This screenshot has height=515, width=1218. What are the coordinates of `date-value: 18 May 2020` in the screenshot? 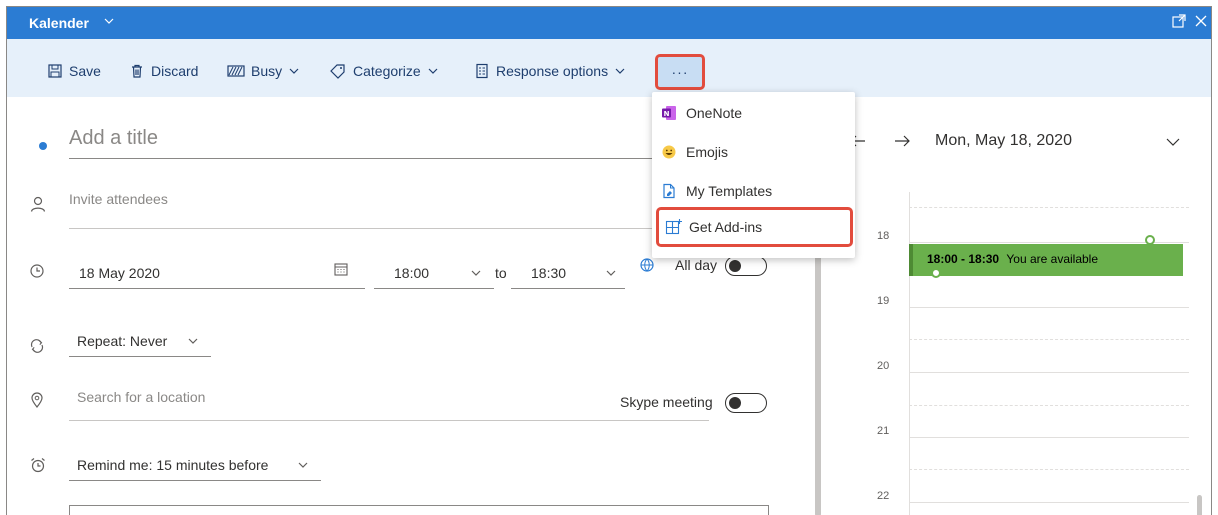 It's located at (119, 273).